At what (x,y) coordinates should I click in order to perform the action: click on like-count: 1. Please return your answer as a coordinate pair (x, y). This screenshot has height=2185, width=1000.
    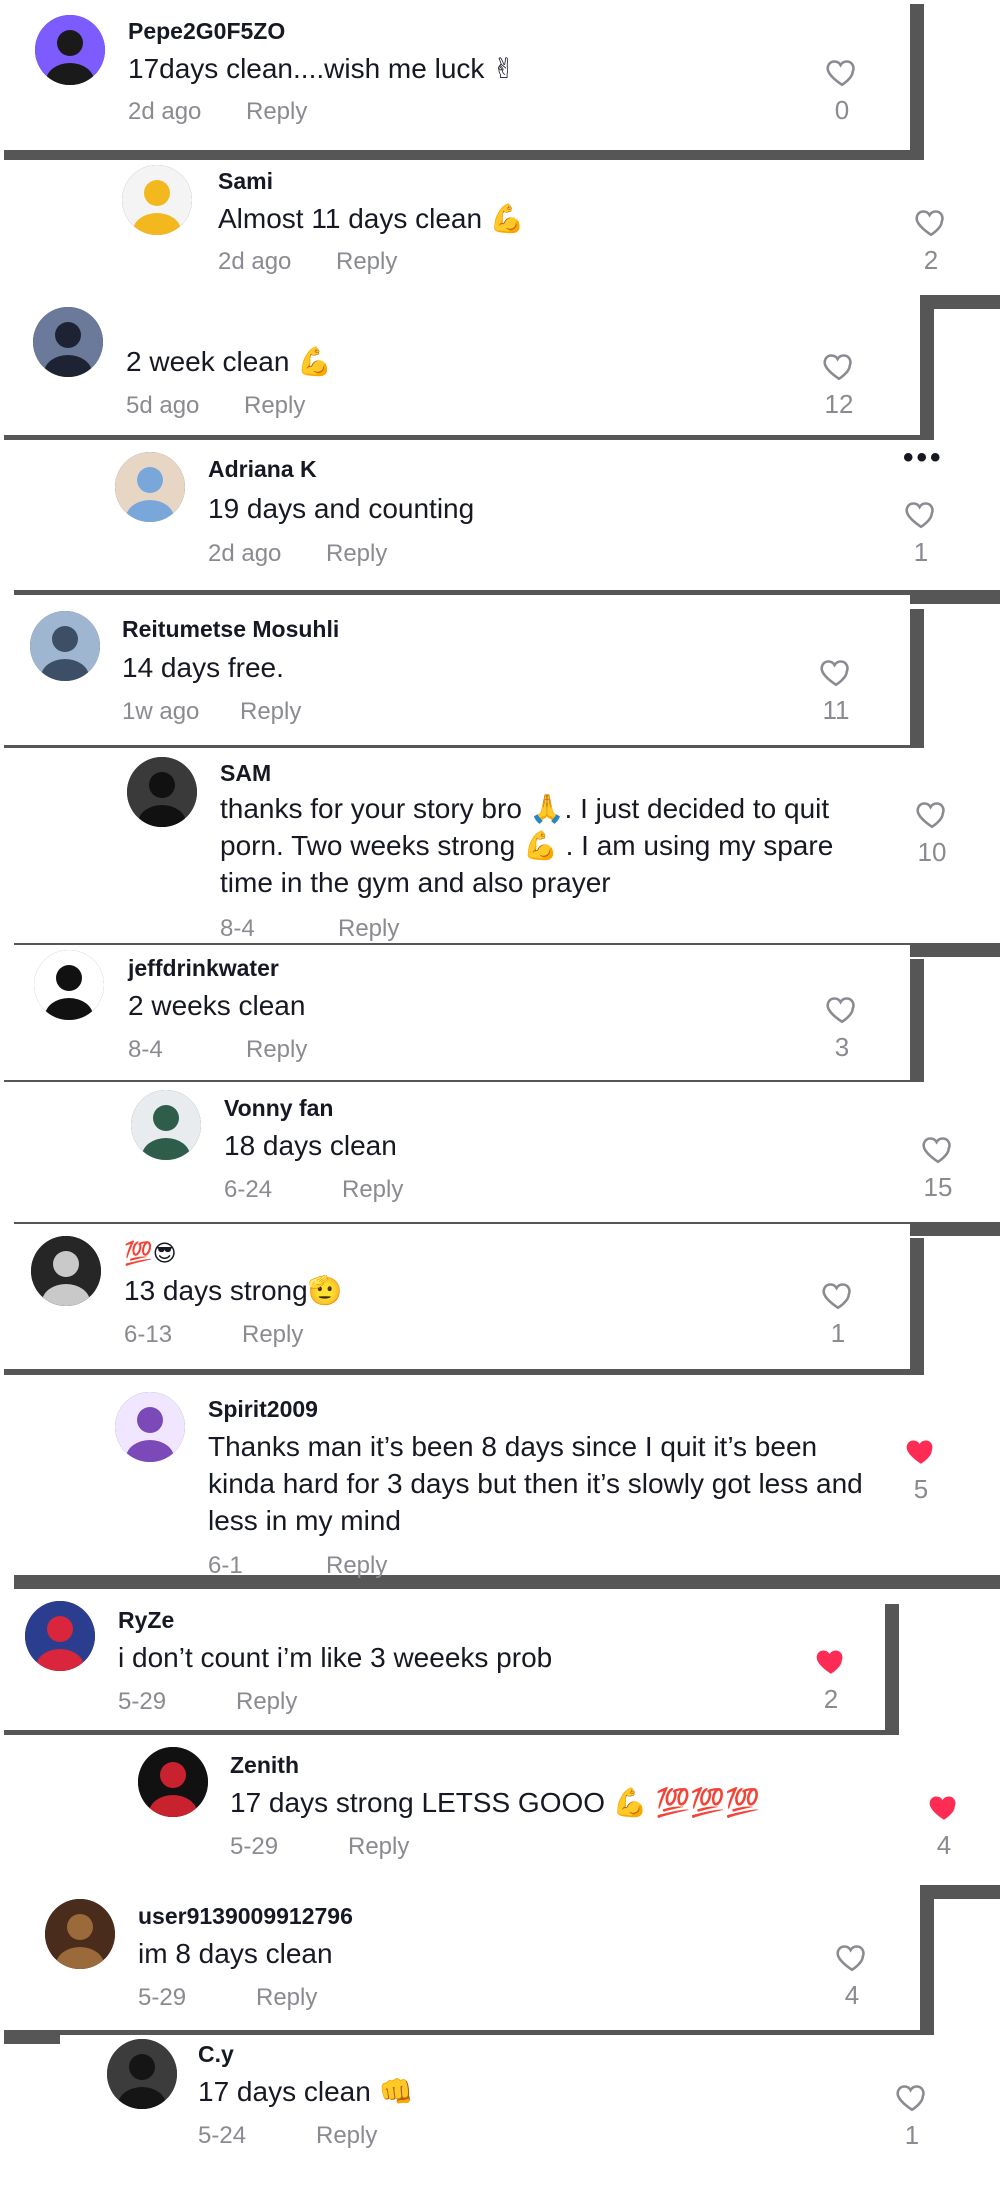
    Looking at the image, I should click on (838, 1333).